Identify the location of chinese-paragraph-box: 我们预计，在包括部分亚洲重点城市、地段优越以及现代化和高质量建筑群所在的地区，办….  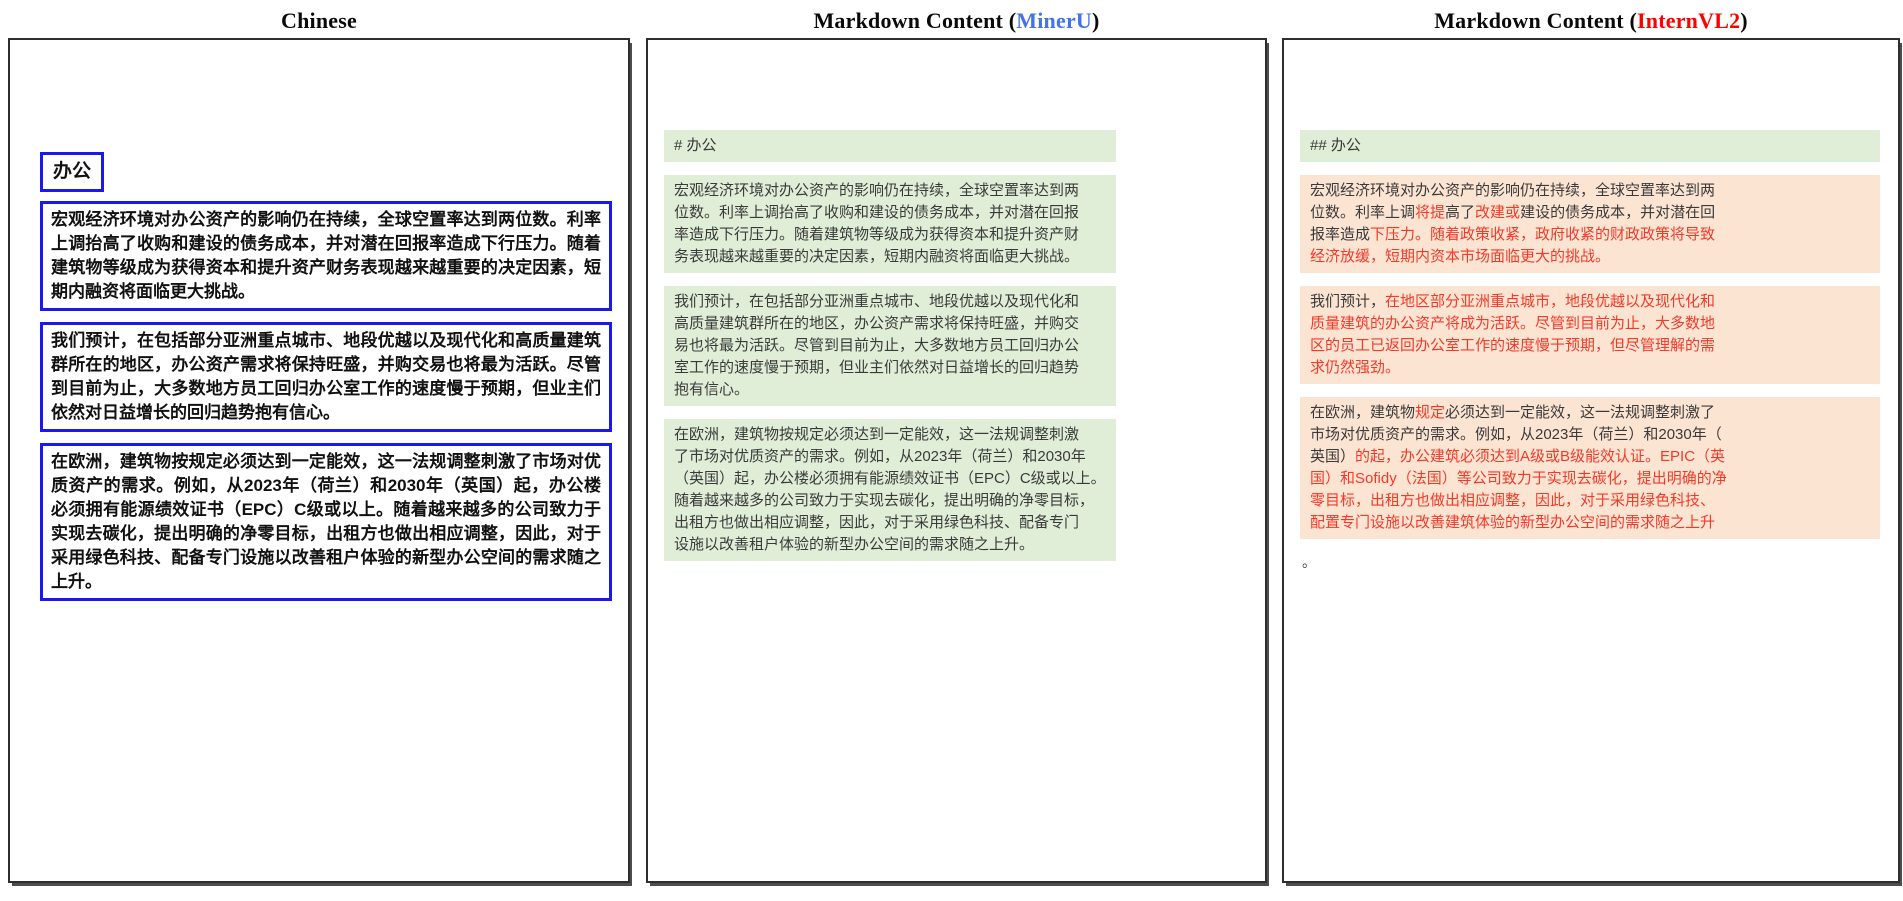
(326, 377).